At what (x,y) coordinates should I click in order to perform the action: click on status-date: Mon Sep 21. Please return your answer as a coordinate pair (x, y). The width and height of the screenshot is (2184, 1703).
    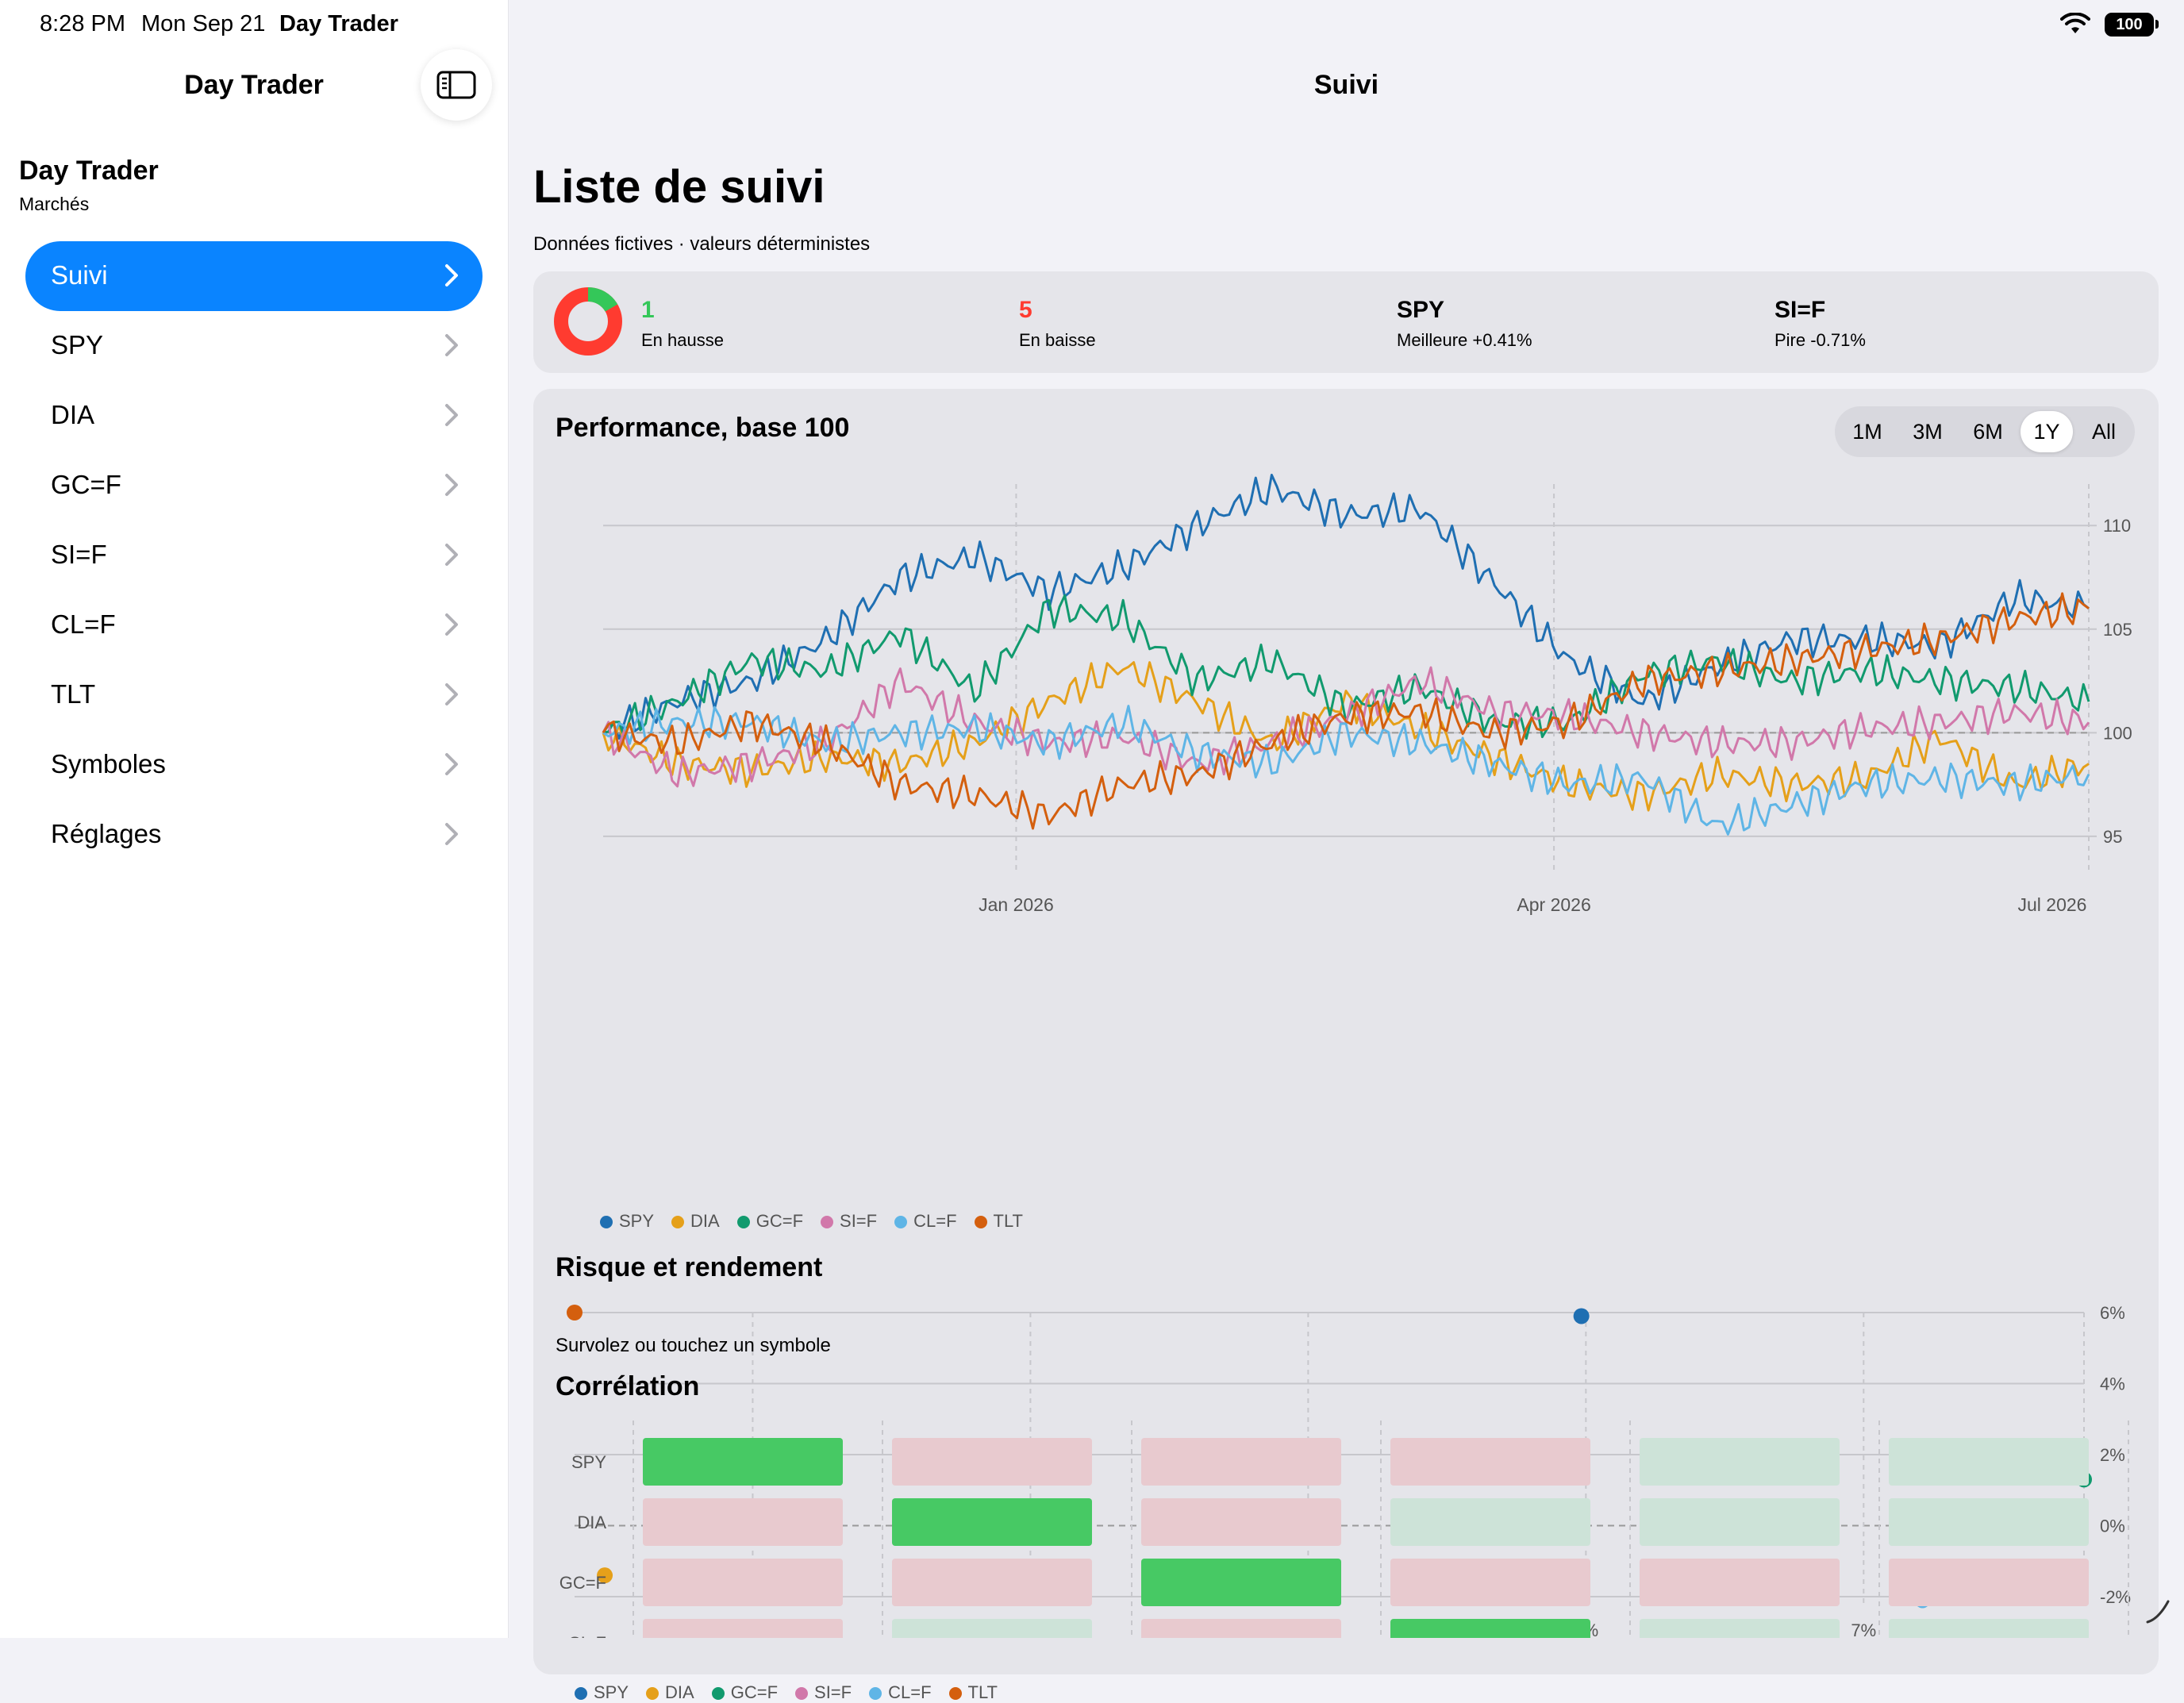
    Looking at the image, I should click on (203, 24).